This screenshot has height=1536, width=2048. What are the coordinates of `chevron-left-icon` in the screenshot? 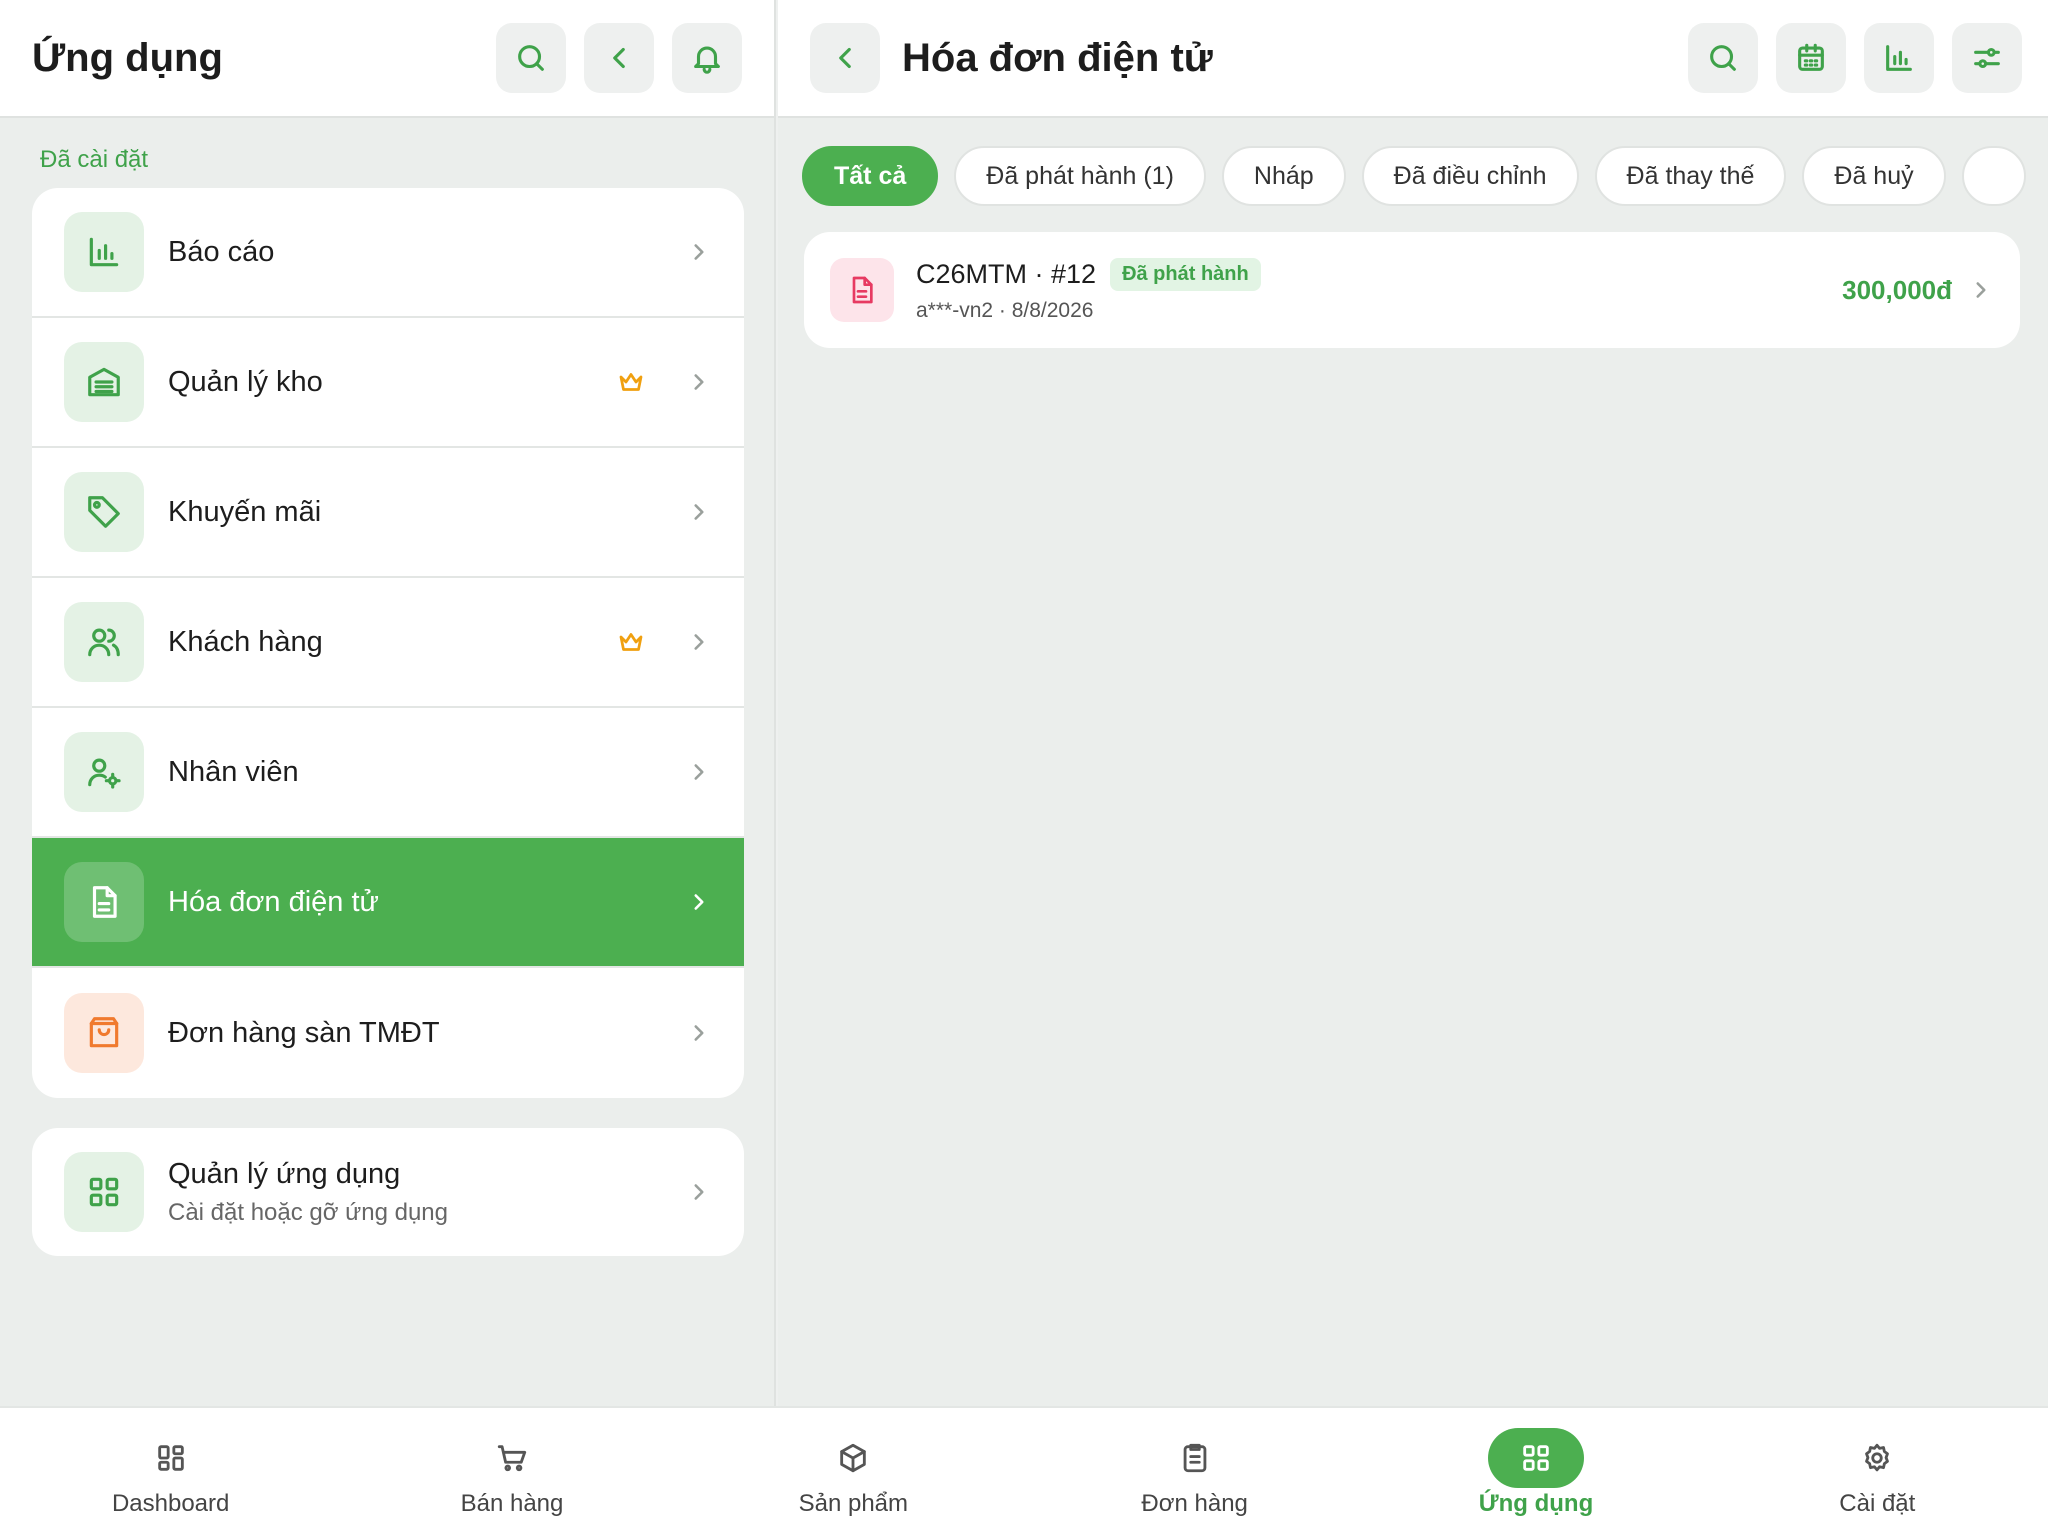 It's located at (619, 58).